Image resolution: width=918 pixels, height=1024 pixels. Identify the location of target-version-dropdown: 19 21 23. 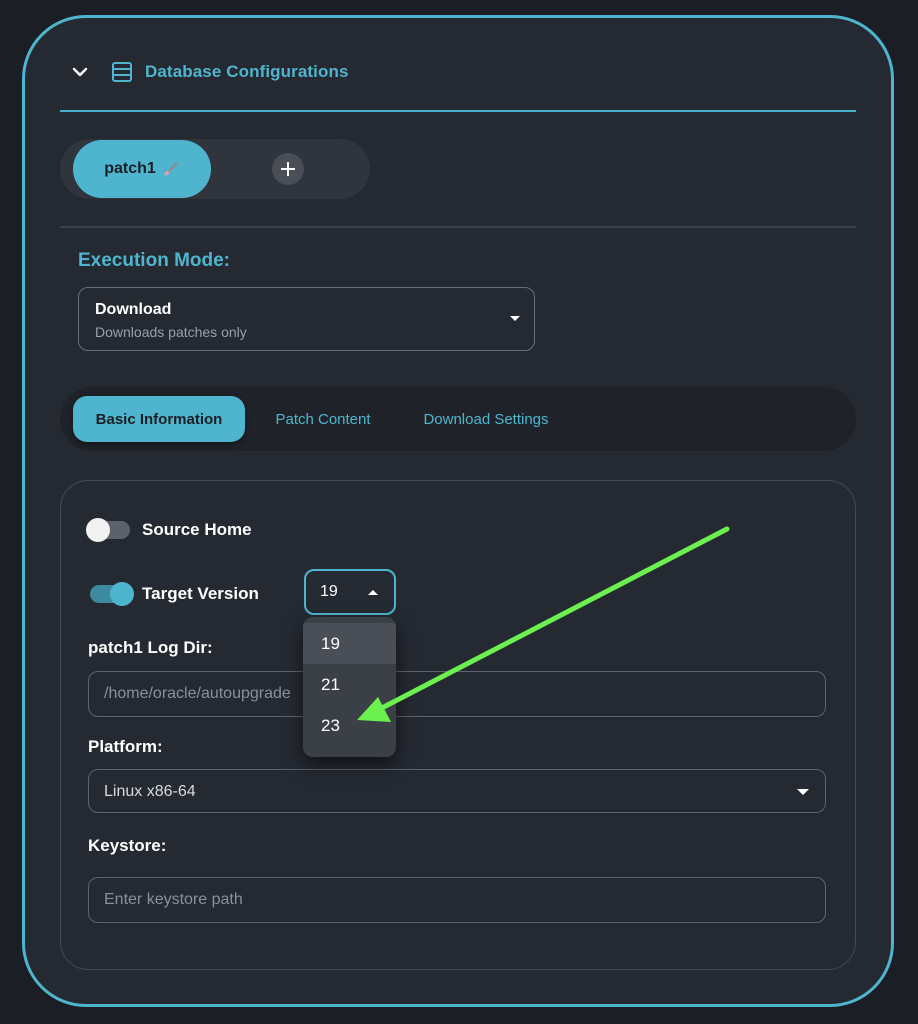
(349, 687).